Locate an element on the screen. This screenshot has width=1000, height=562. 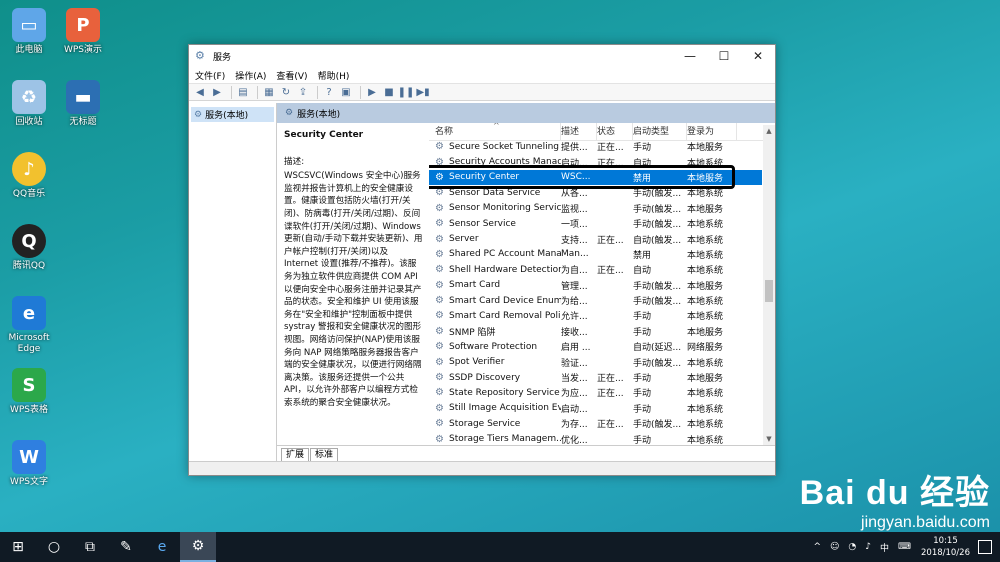
menu-action: 操作(A) is located at coordinates (250, 75).